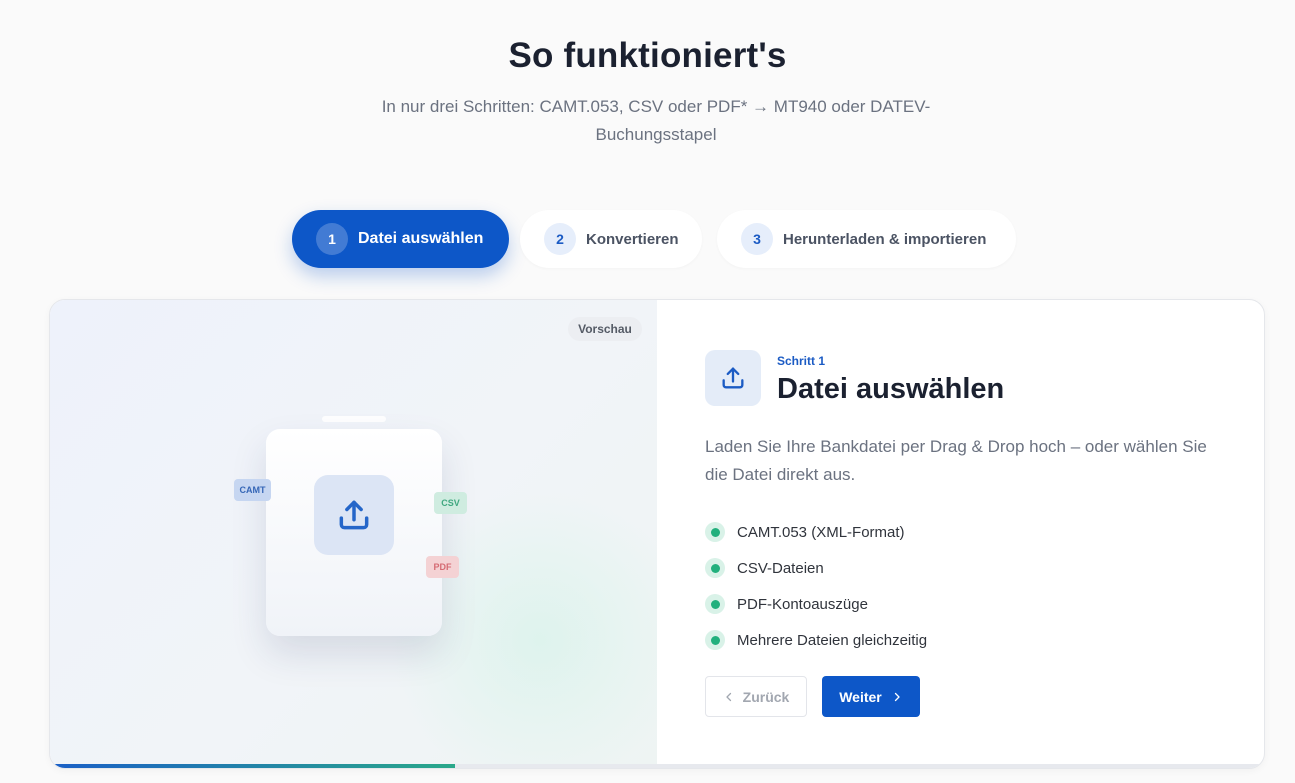 This screenshot has height=783, width=1295. I want to click on chip-camt: CAMT, so click(252, 490).